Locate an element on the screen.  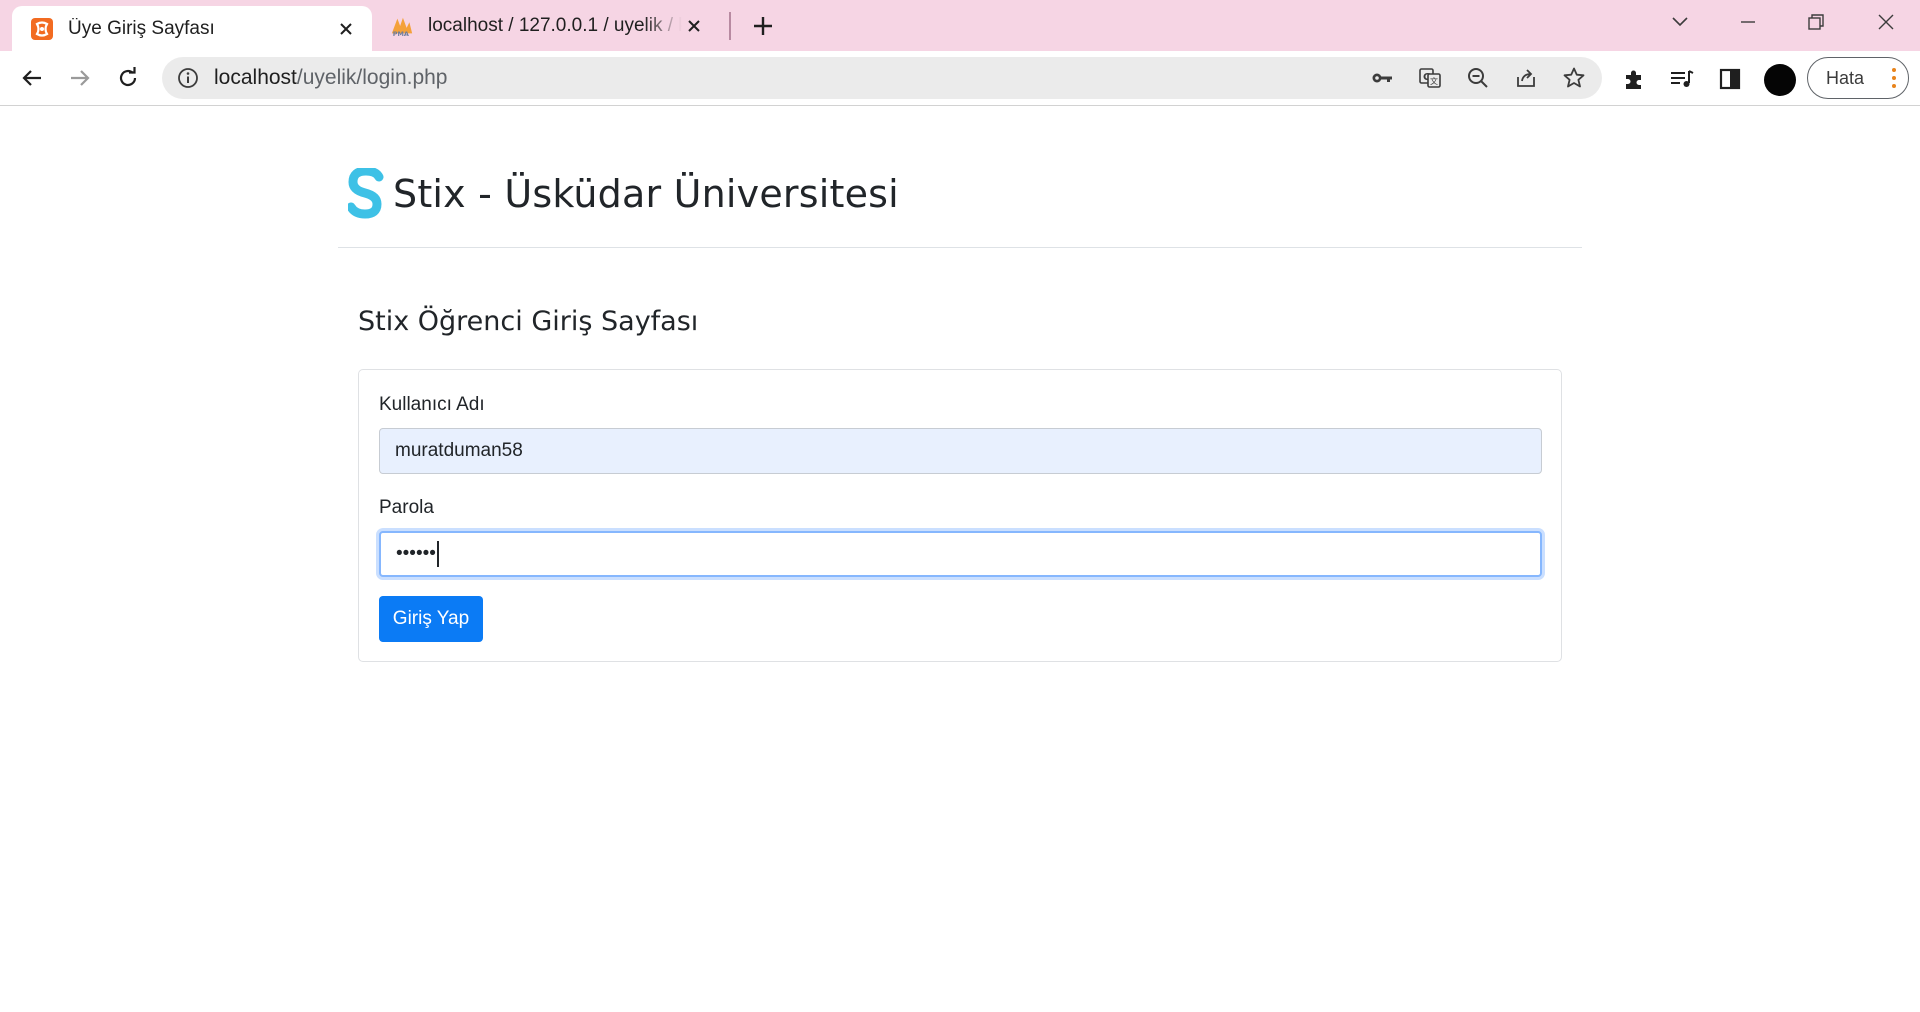
translate-icon: G文 is located at coordinates (1430, 78).